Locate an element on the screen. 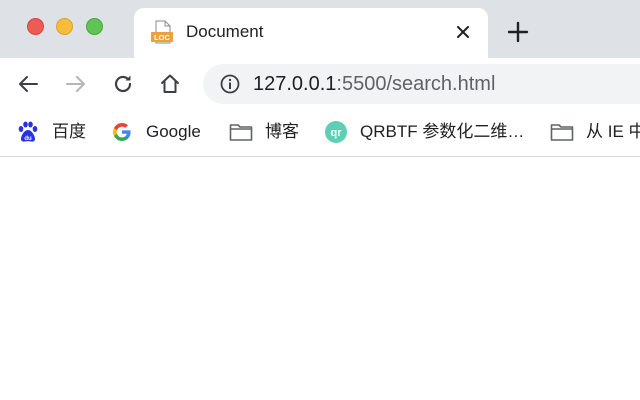 The height and width of the screenshot is (400, 640). reload-icon is located at coordinates (123, 84).